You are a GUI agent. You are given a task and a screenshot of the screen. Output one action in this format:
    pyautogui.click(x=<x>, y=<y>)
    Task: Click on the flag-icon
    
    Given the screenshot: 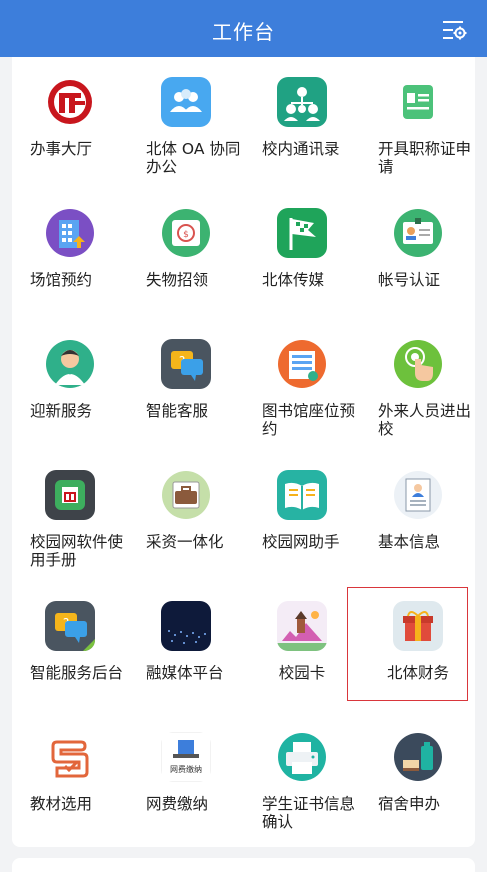 What is the action you would take?
    pyautogui.click(x=302, y=233)
    